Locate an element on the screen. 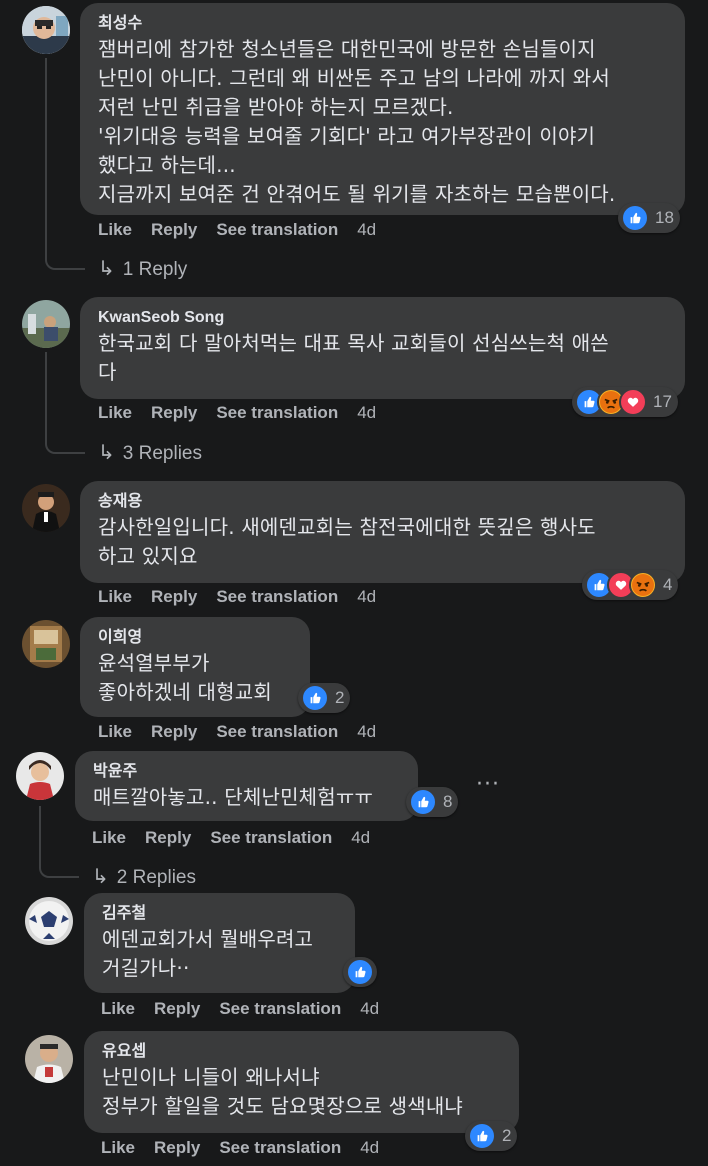  comment-bubble: 박윤주 매트깔아놓고.. 단체난민체험ㅠㅠ is located at coordinates (246, 786).